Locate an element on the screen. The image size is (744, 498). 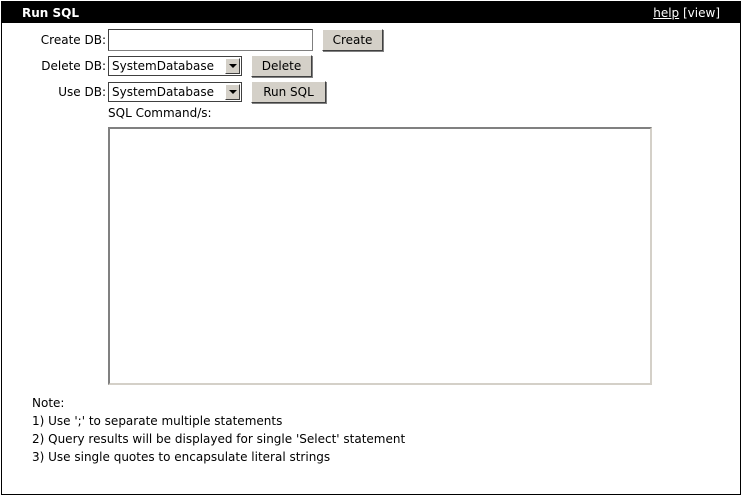
title-links: help [view] is located at coordinates (686, 13).